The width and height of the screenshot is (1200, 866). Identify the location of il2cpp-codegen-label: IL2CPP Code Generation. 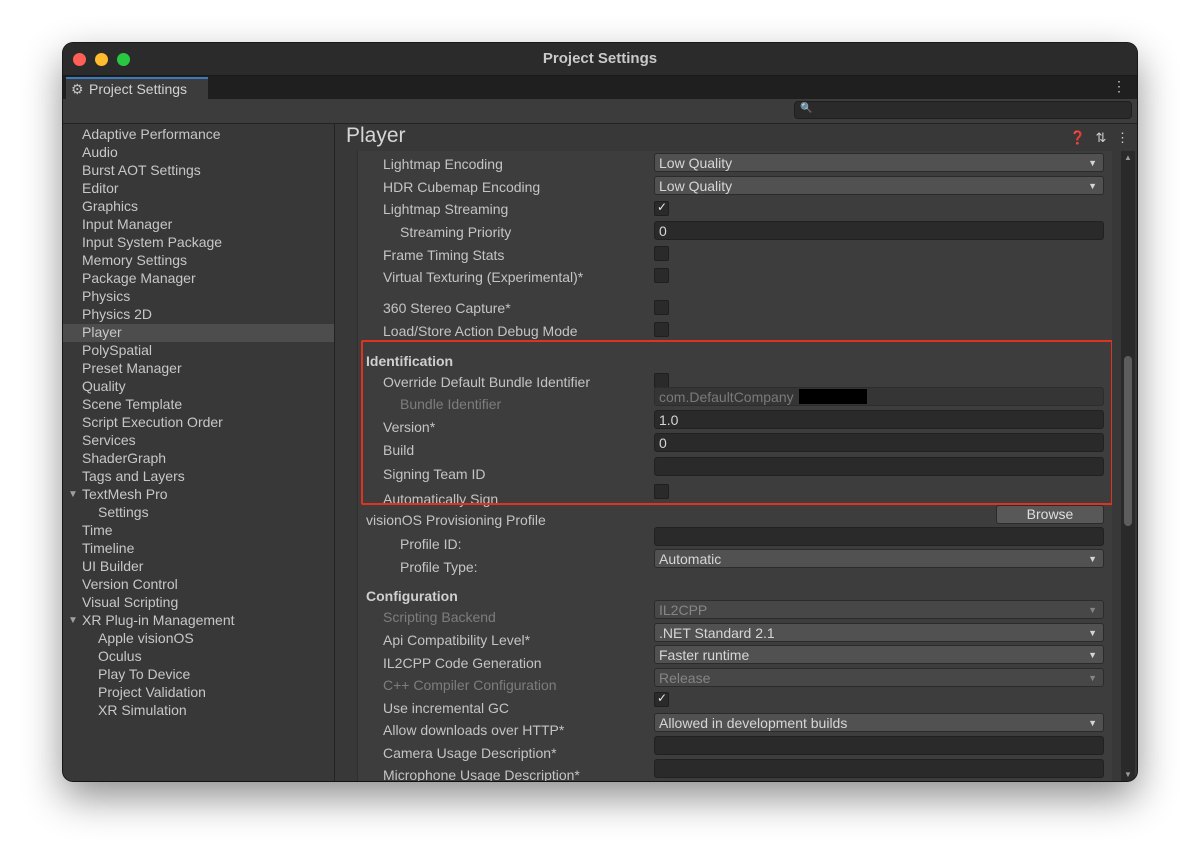
(462, 663).